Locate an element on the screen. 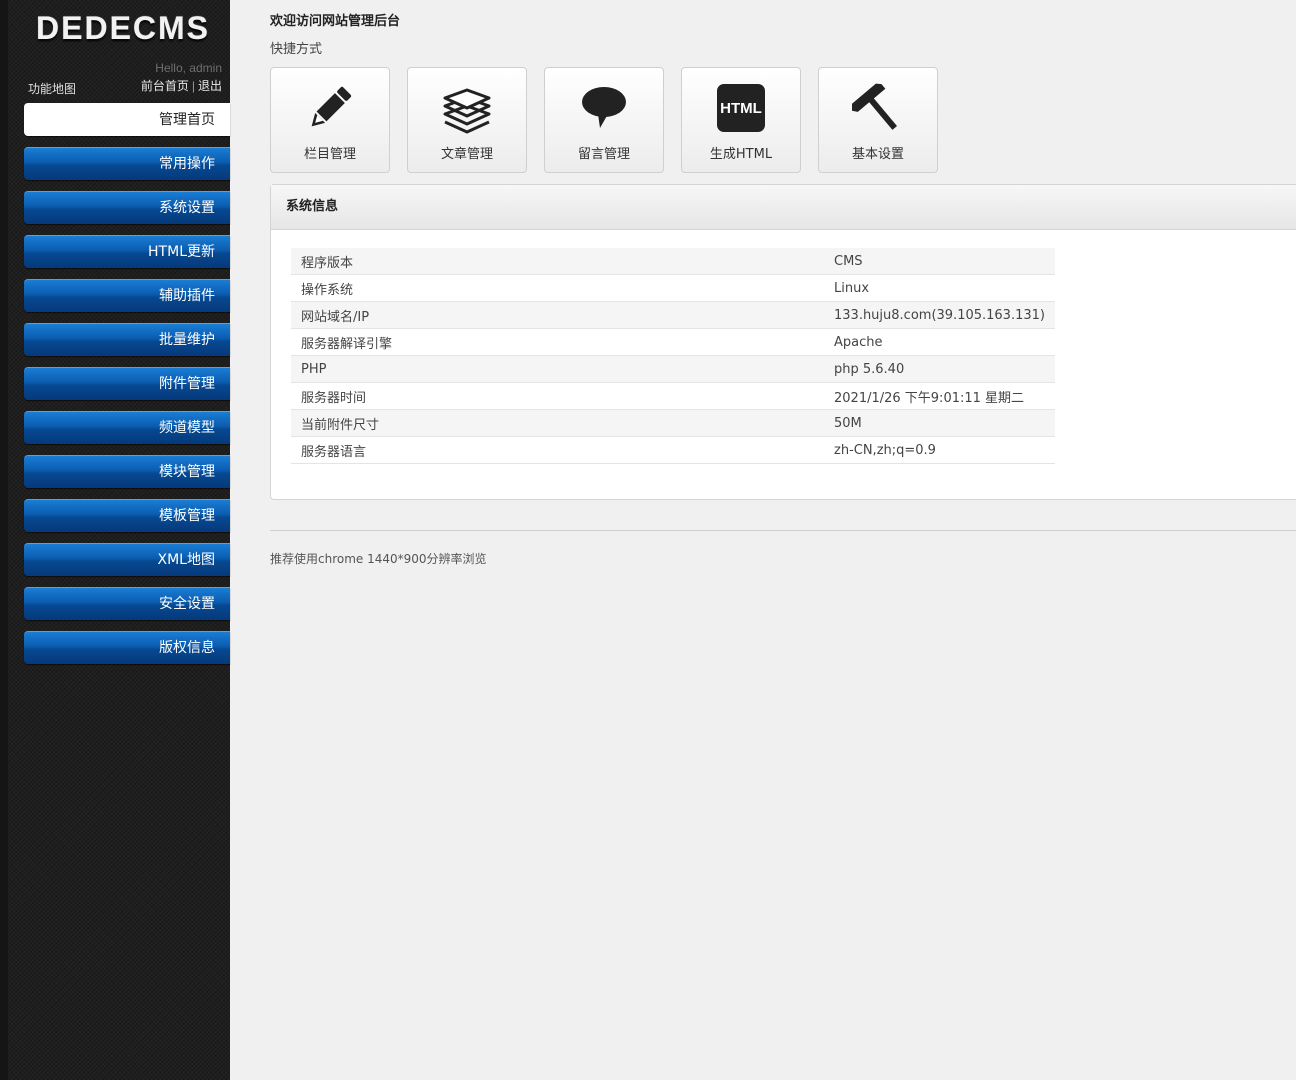  logo: DEDECMS is located at coordinates (123, 28).